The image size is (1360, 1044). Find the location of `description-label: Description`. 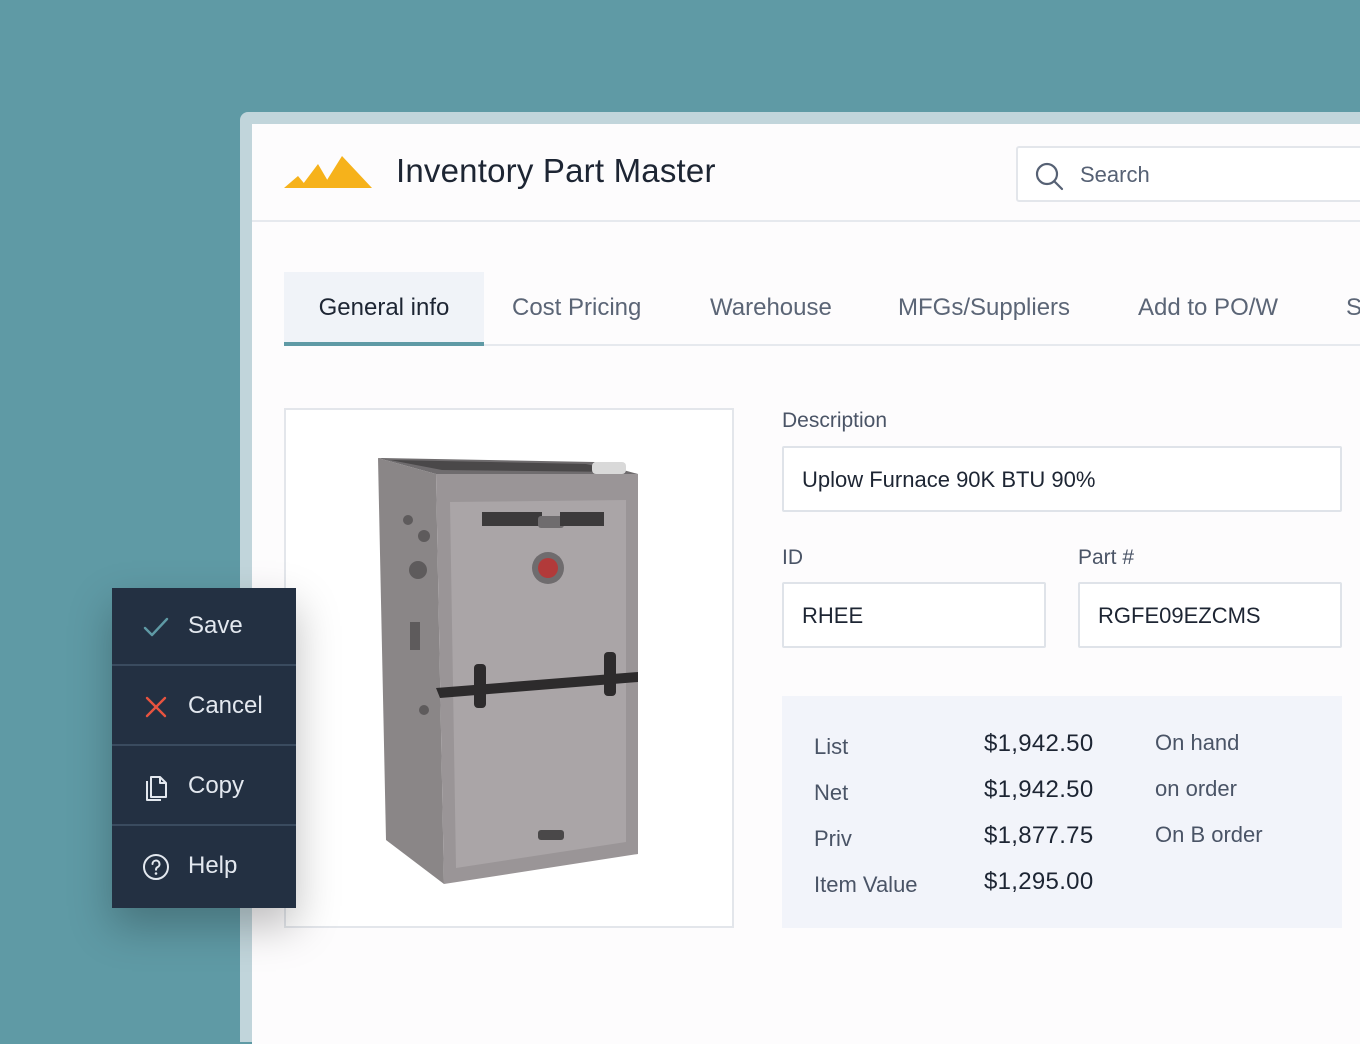

description-label: Description is located at coordinates (835, 420).